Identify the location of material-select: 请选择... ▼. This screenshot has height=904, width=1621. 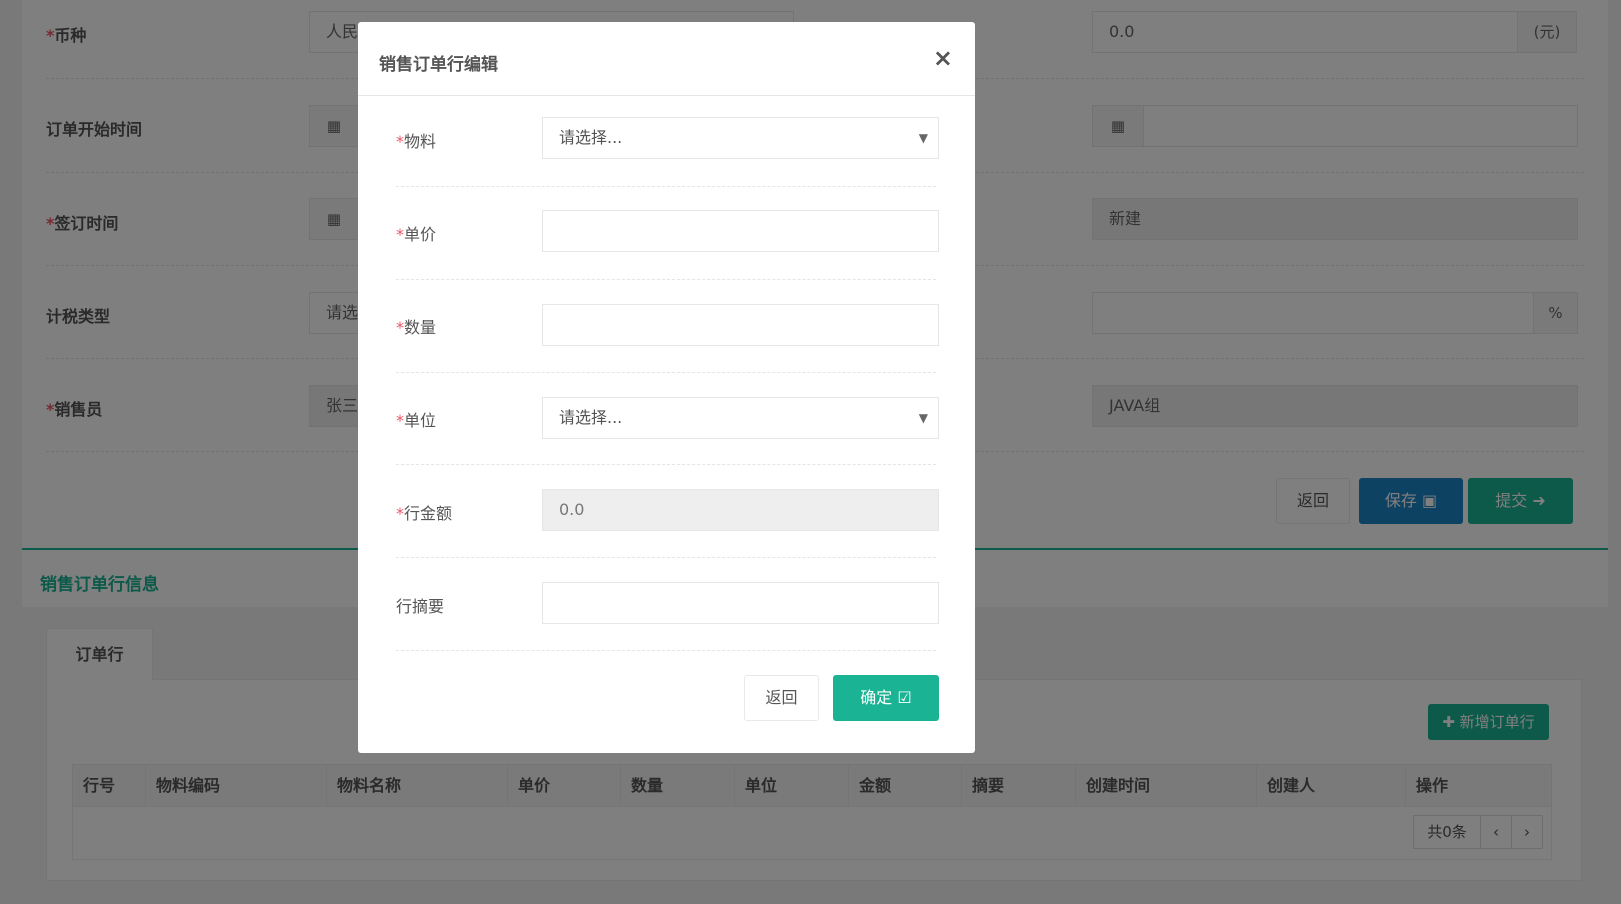
(740, 138).